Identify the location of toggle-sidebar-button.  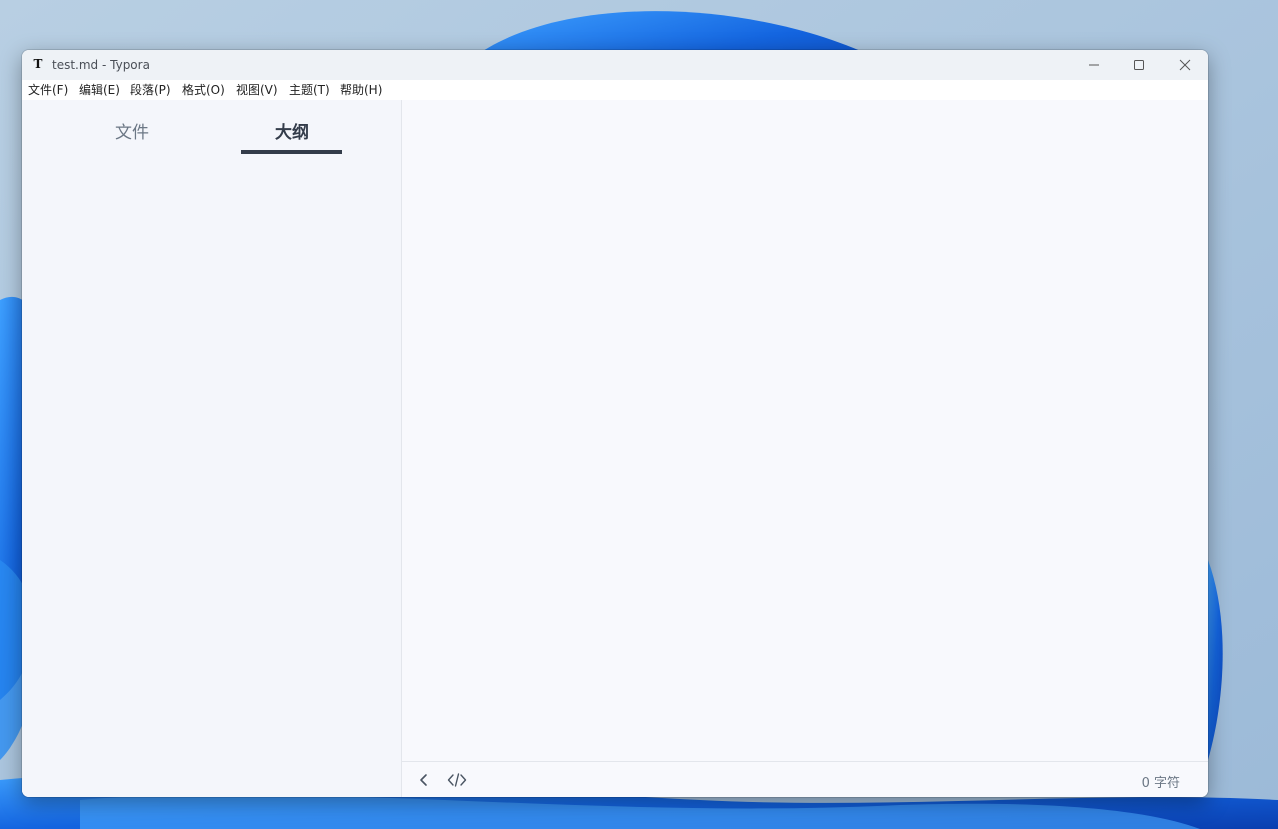
(424, 782).